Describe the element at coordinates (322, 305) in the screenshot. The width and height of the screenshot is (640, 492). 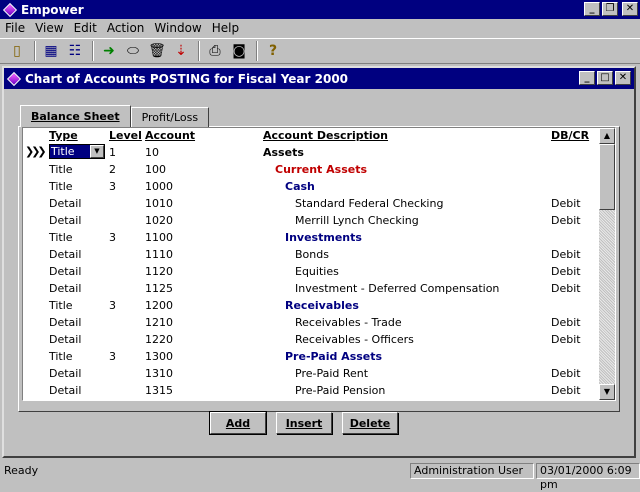
I see `cell-description: Receivables` at that location.